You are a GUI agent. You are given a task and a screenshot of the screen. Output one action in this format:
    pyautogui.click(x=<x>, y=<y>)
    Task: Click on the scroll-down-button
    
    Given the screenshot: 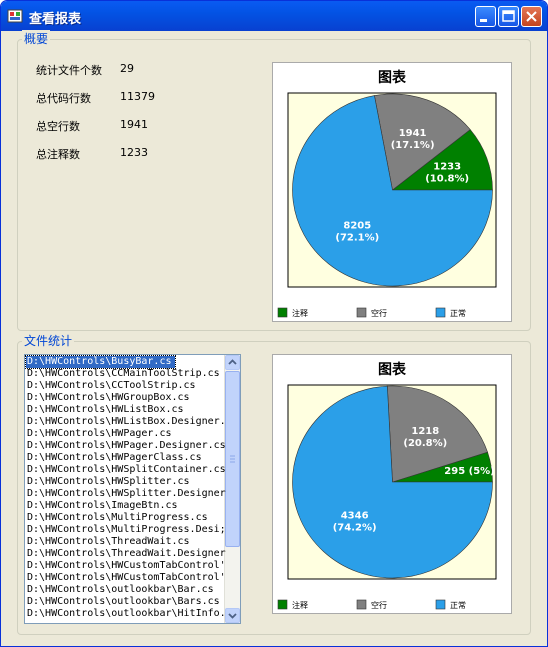 What is the action you would take?
    pyautogui.click(x=232, y=615)
    